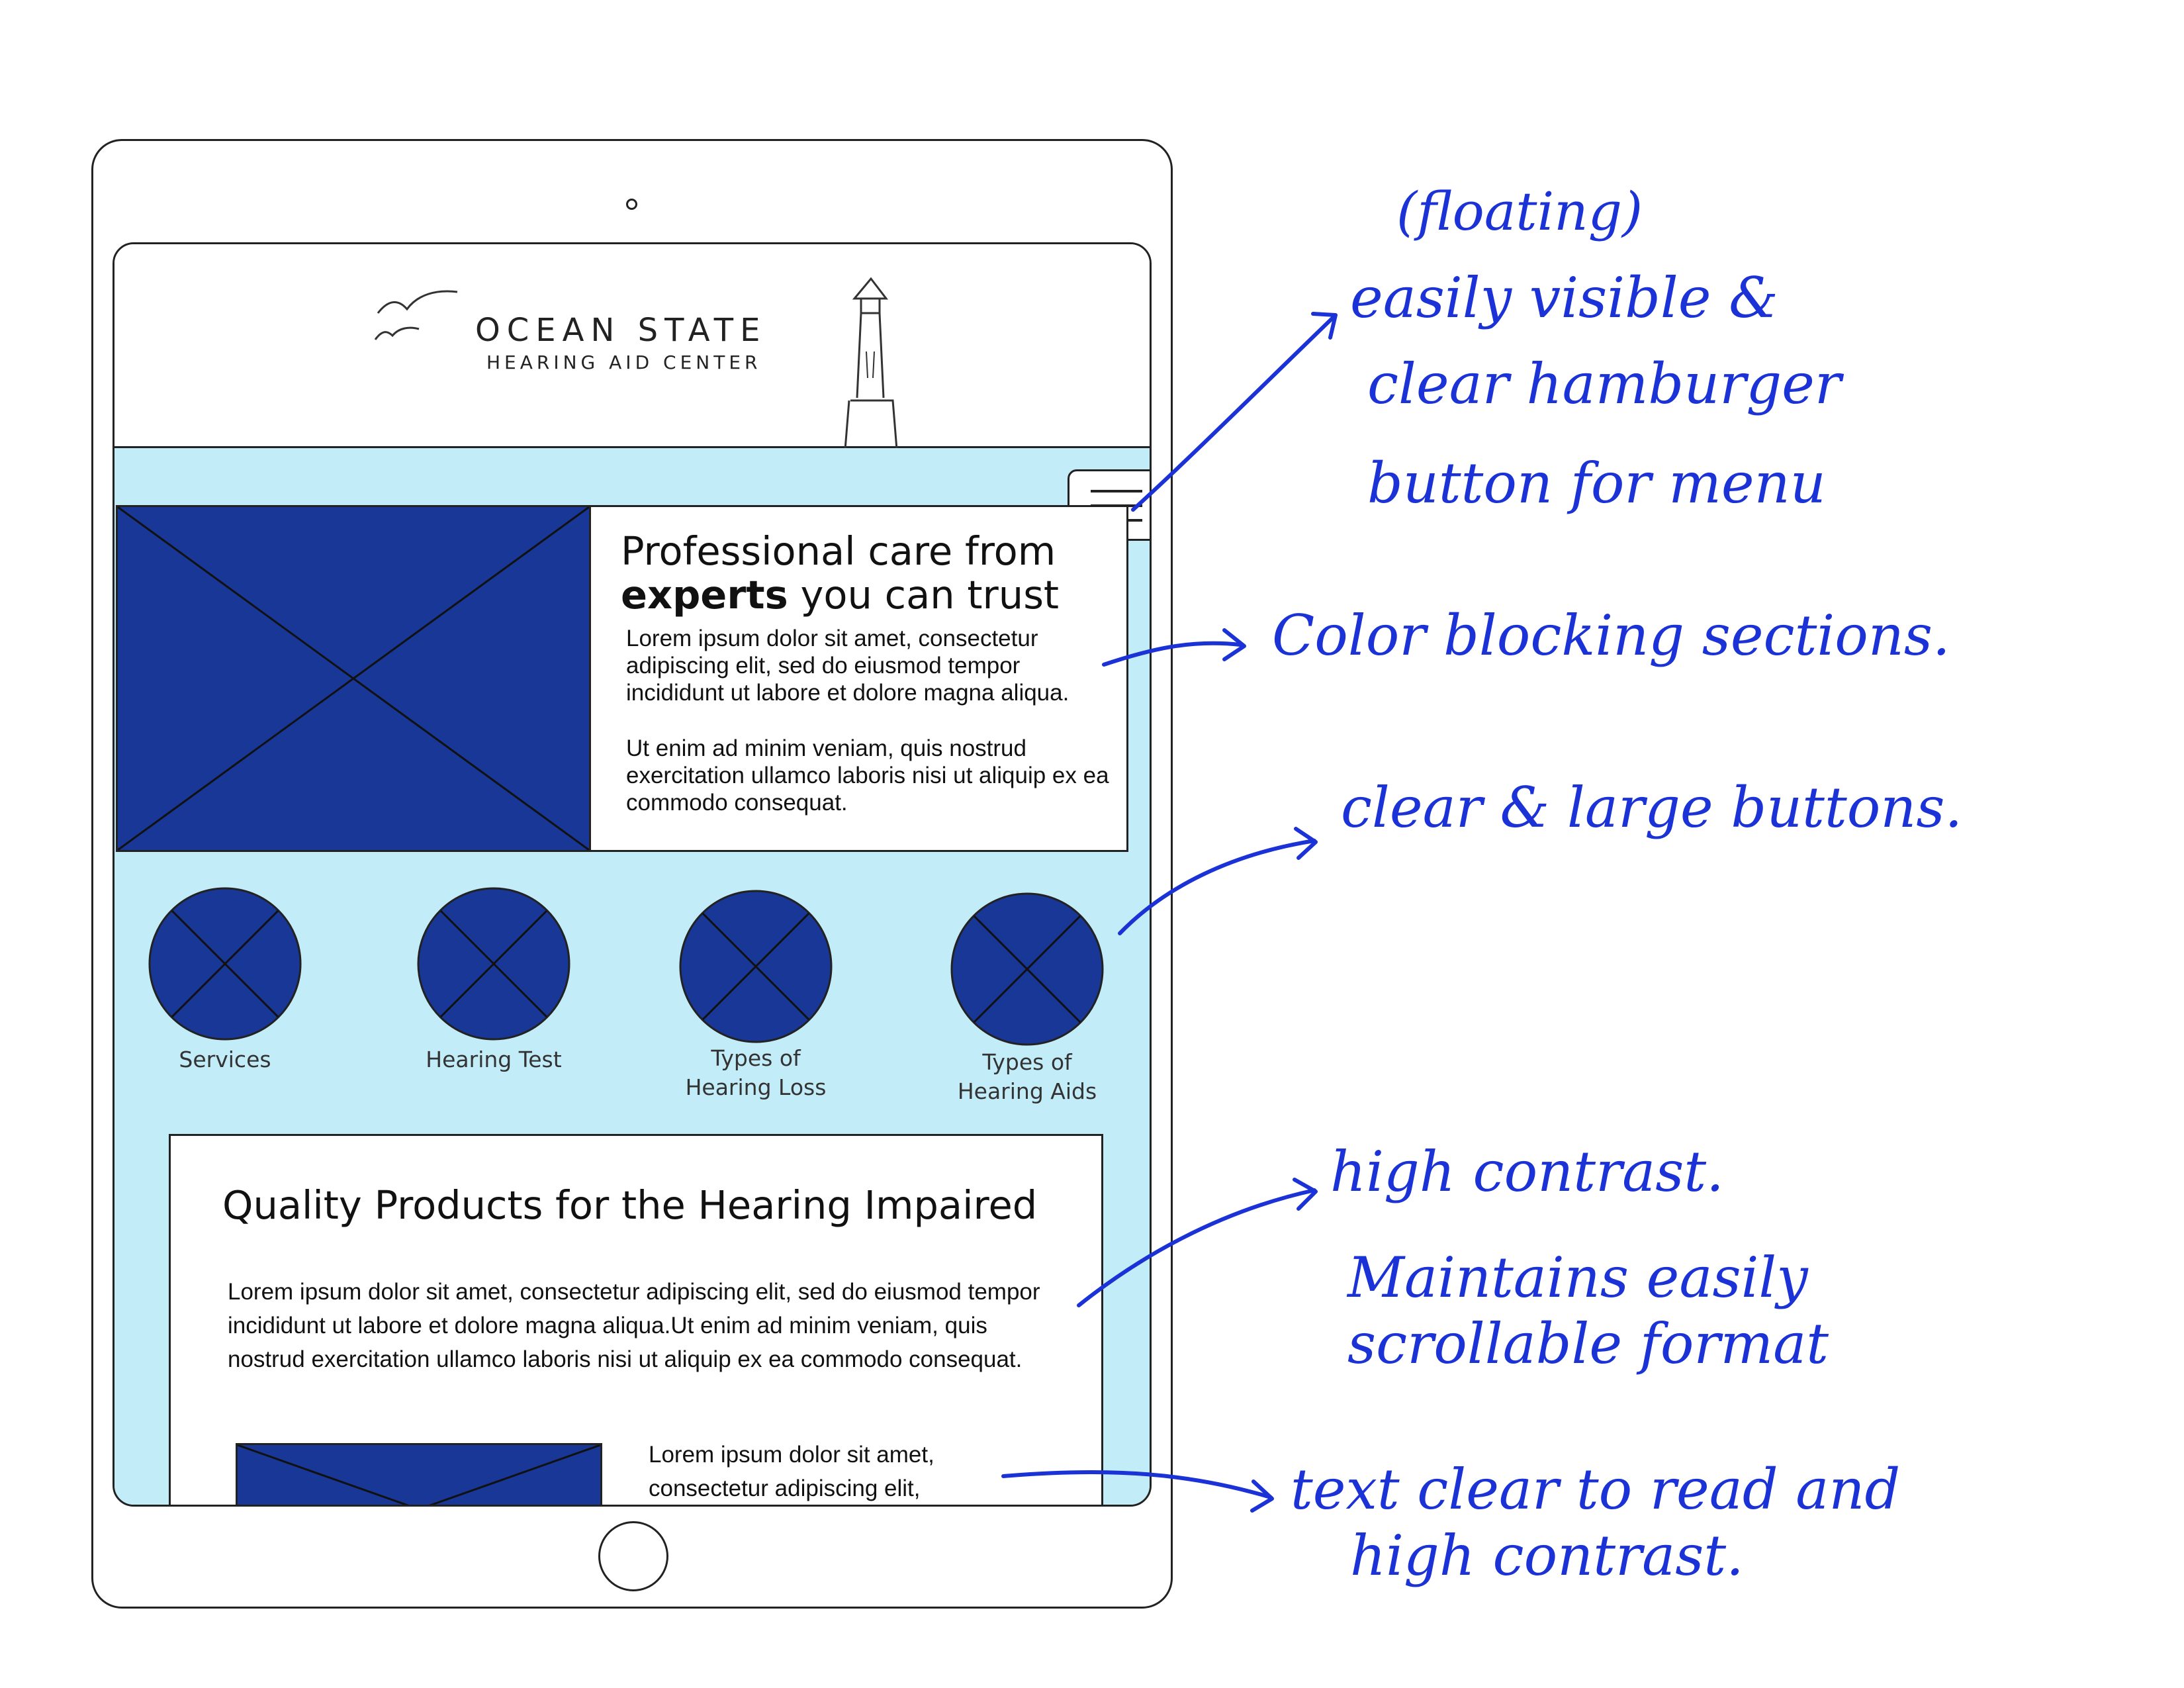  I want to click on annotation-hamburger-line4: button for menu, so click(1596, 483).